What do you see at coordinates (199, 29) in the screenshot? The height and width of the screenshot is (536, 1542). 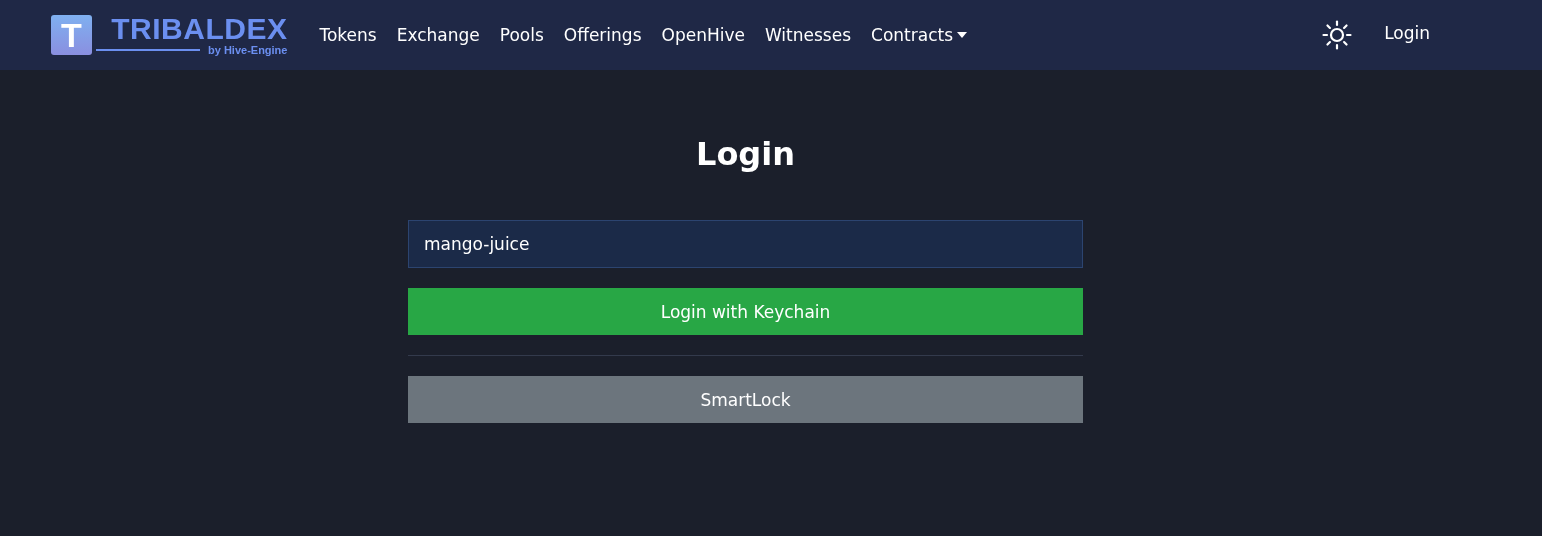 I see `logo-name: TRIBALDEX` at bounding box center [199, 29].